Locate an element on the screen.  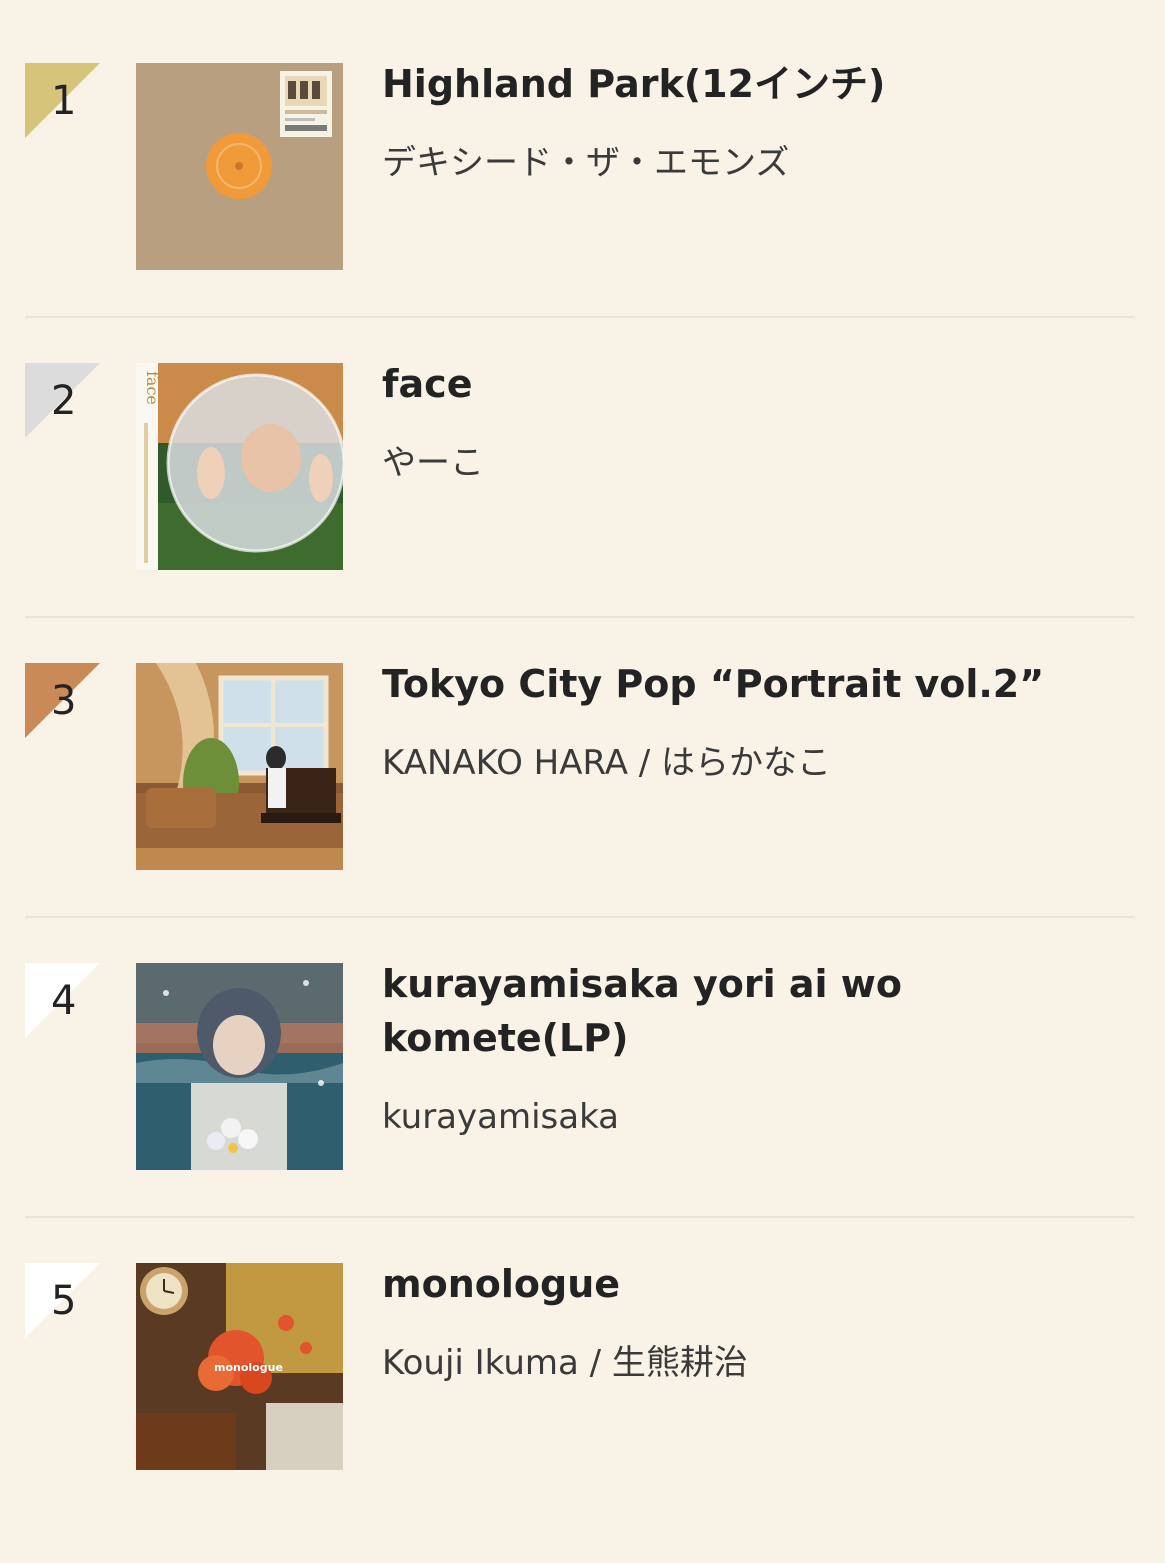
album-cover-face: face is located at coordinates (239, 466).